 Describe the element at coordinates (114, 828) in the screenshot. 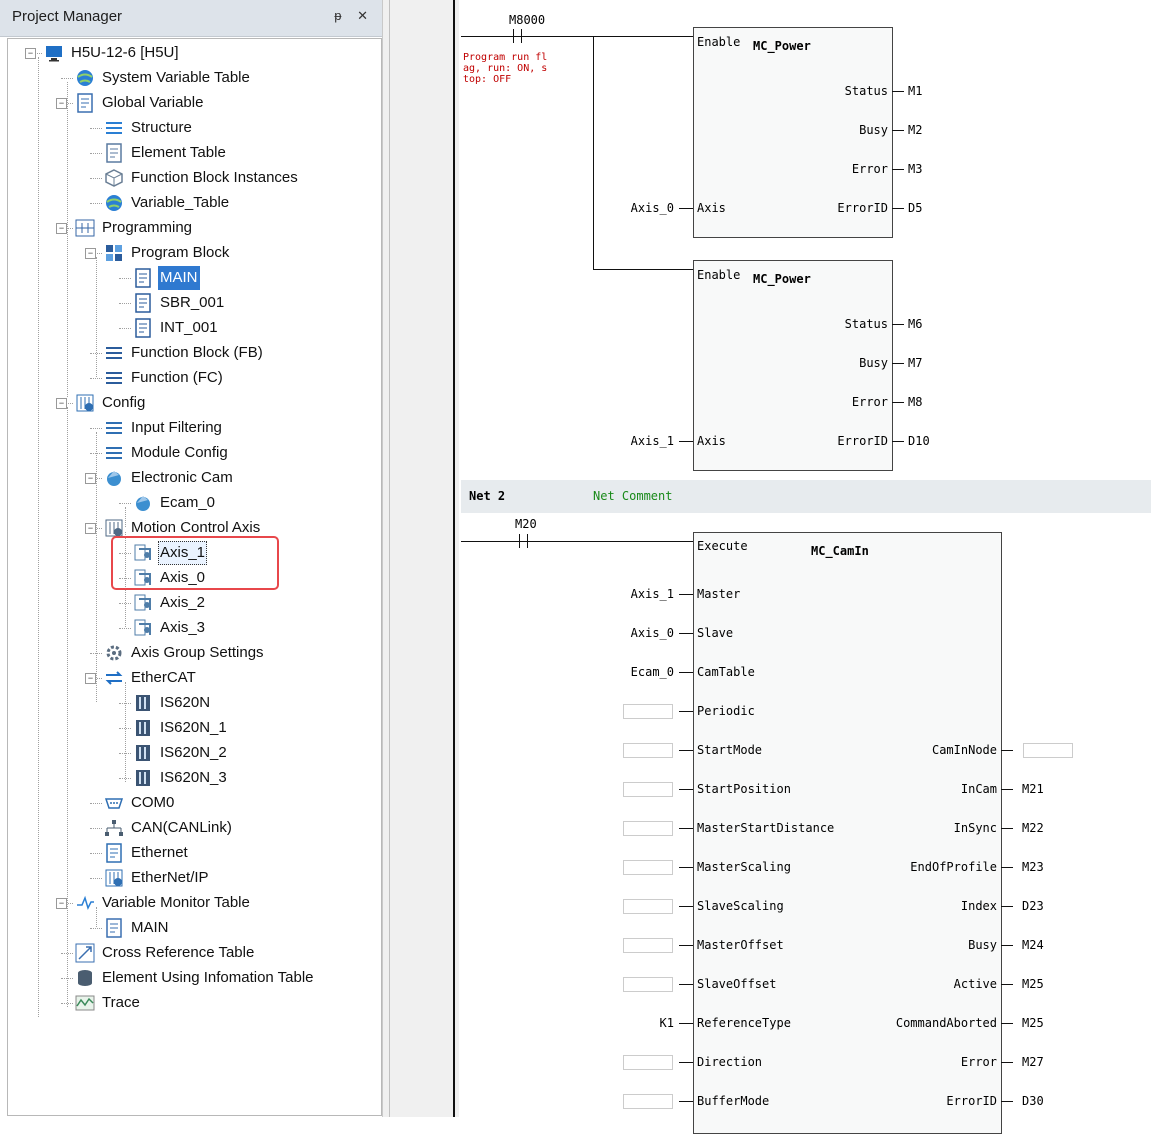

I see `network-icon` at that location.